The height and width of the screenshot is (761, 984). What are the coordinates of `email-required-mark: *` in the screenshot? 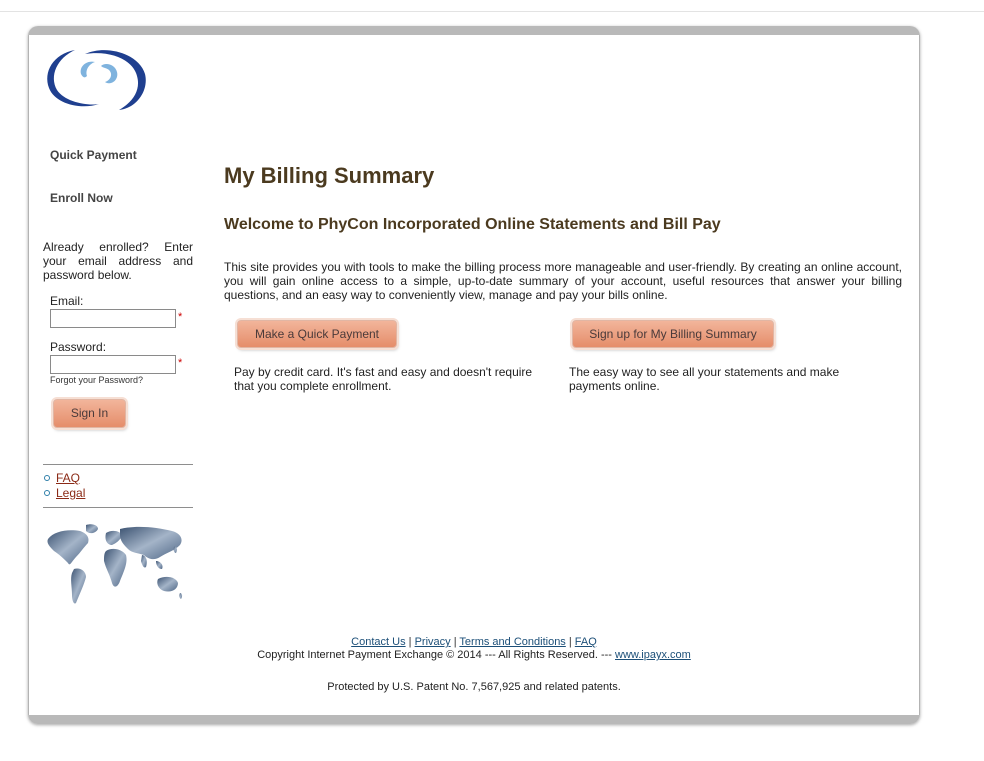 It's located at (180, 317).